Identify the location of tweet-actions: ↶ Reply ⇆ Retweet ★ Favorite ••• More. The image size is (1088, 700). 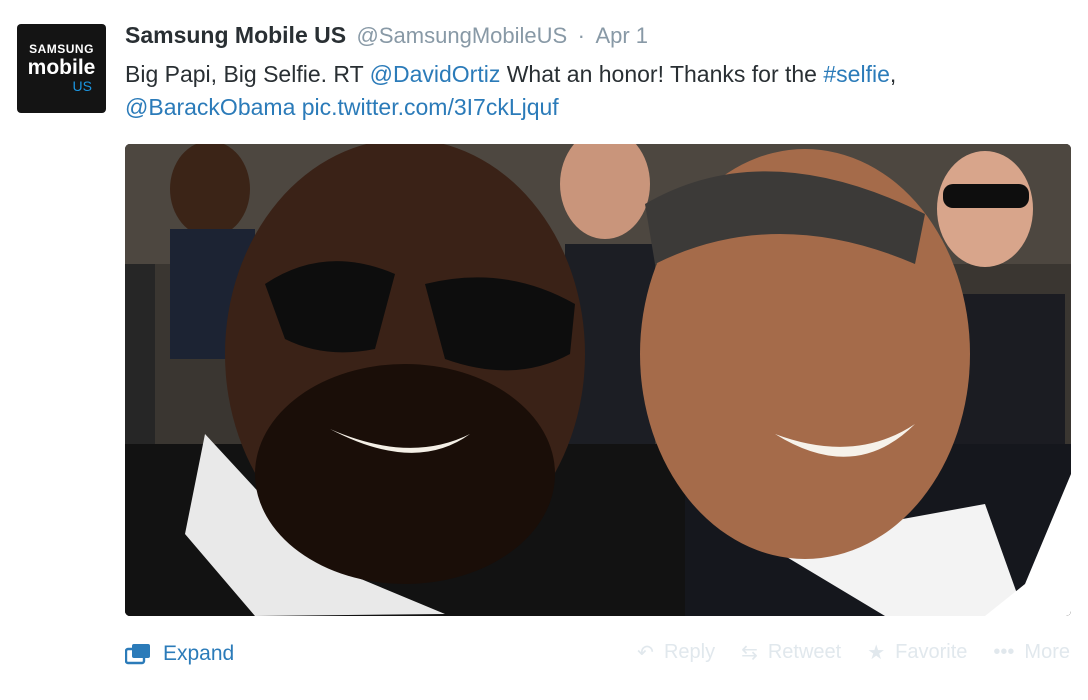
(853, 652).